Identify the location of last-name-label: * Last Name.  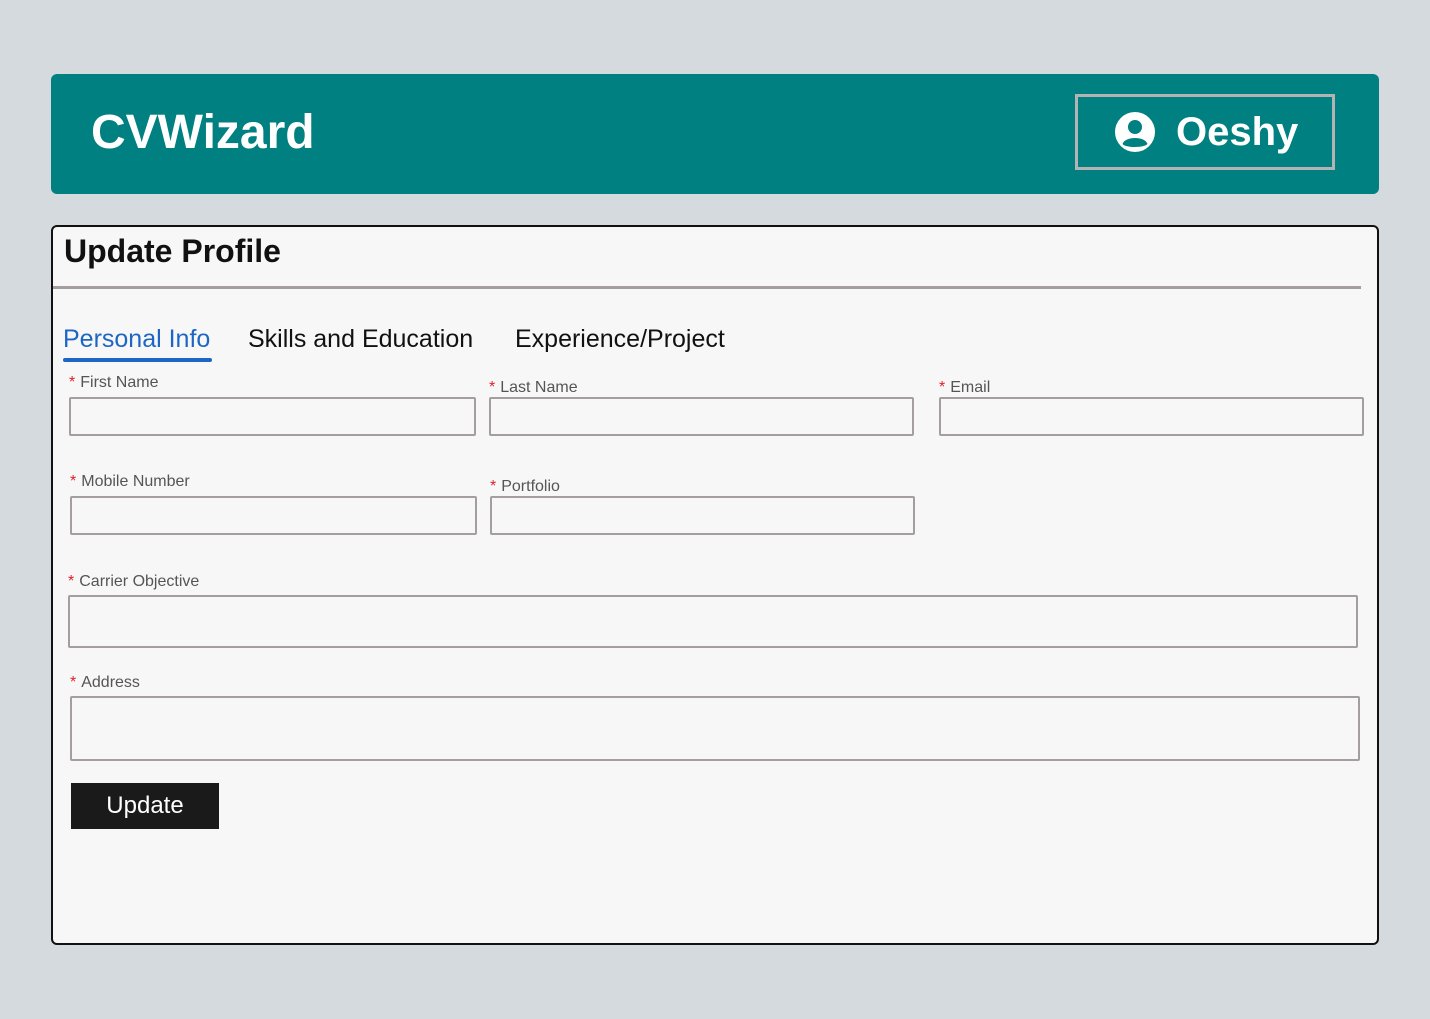
(533, 387).